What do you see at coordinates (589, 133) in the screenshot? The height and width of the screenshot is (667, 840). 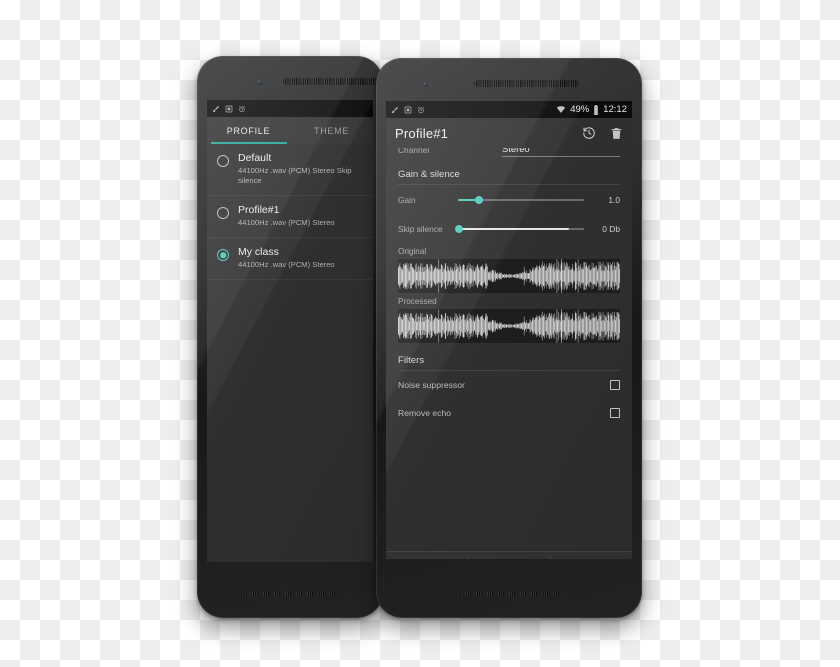 I see `history-icon` at bounding box center [589, 133].